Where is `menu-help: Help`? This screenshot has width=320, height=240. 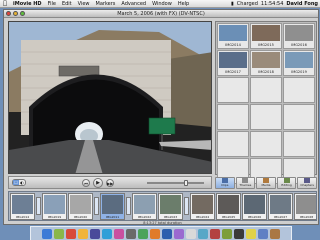 menu-help: Help is located at coordinates (183, 4).